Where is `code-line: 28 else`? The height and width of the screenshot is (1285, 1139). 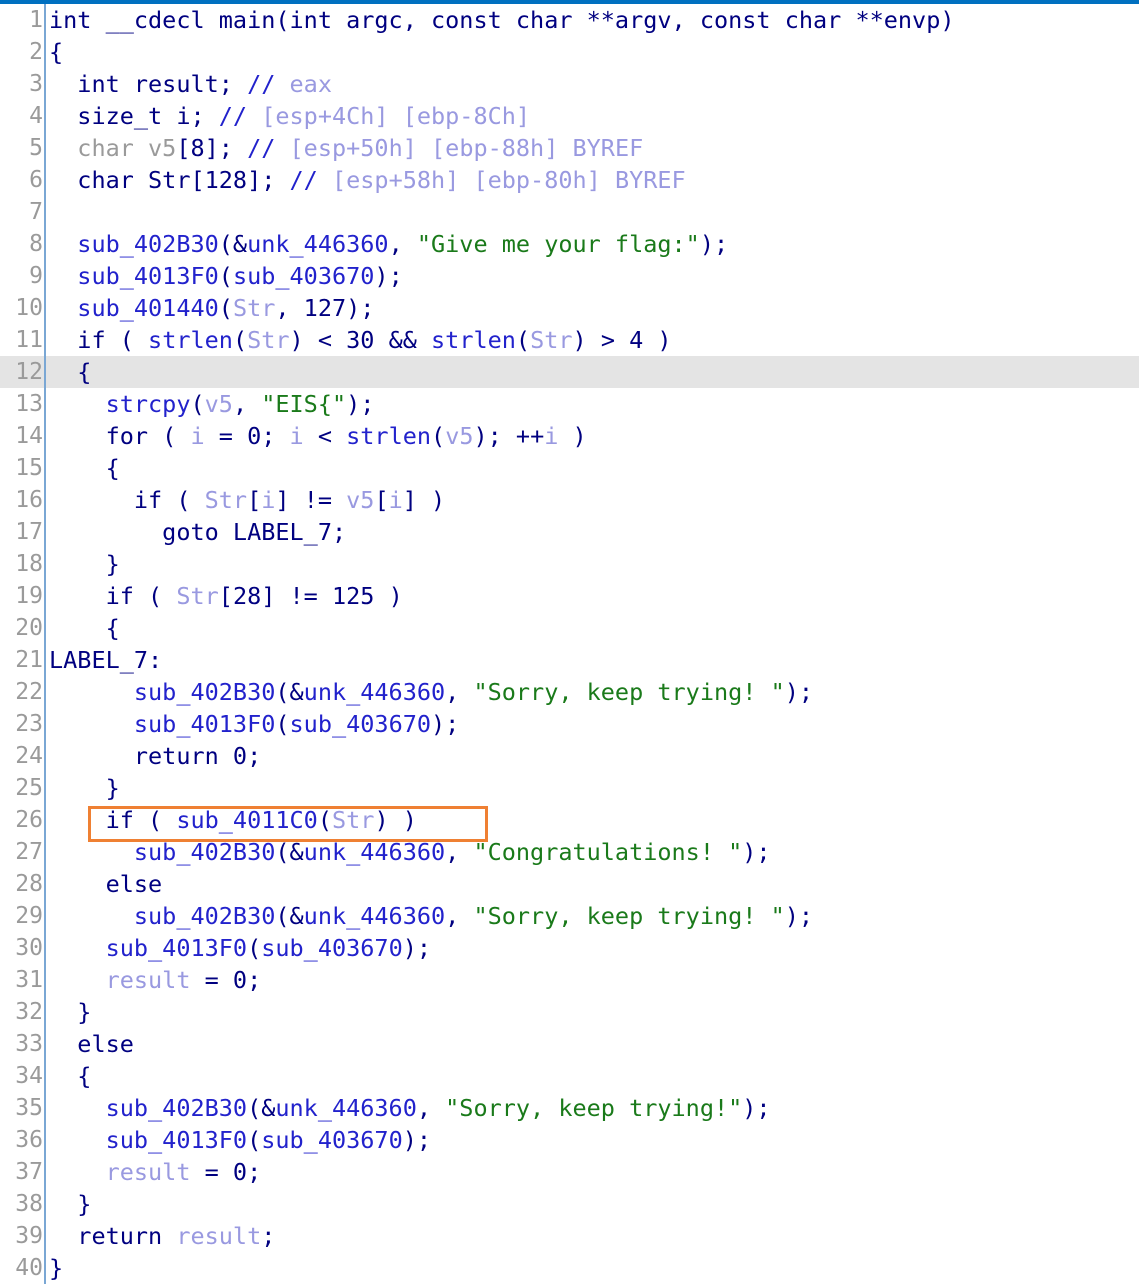 code-line: 28 else is located at coordinates (569, 884).